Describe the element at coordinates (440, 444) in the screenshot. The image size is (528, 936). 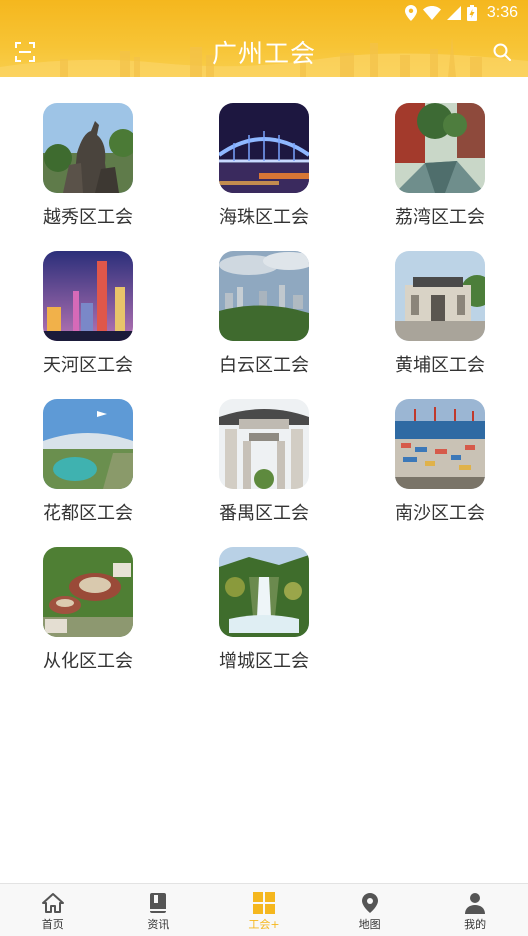
I see `district-image-nansha-port` at that location.